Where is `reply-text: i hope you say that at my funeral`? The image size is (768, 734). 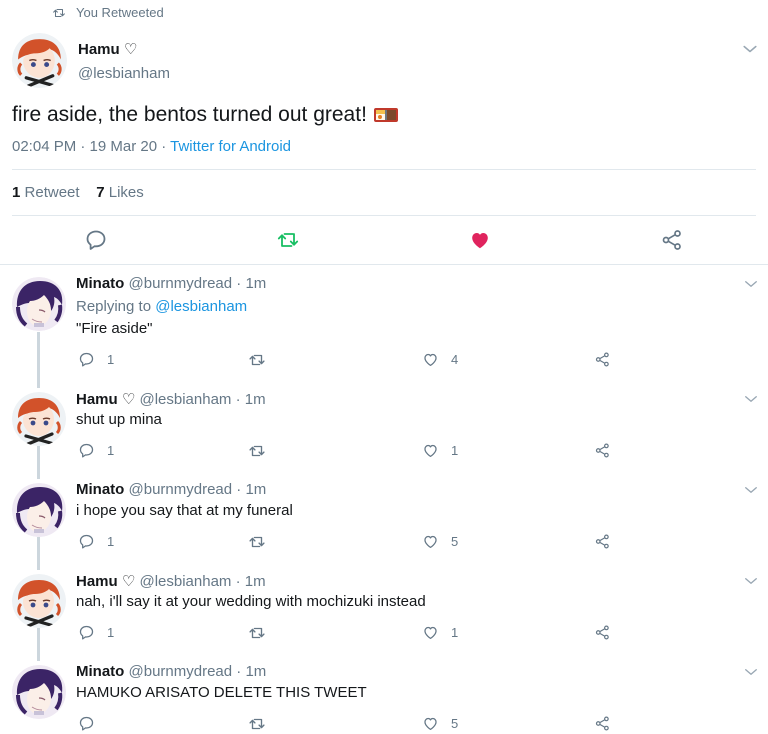 reply-text: i hope you say that at my funeral is located at coordinates (184, 510).